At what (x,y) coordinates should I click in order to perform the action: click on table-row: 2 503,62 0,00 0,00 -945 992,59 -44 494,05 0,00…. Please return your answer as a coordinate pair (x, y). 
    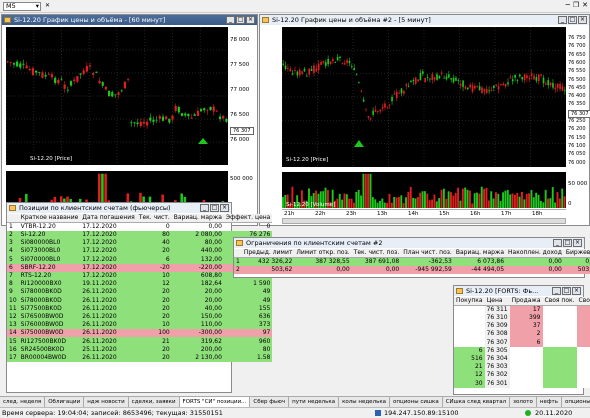
    Looking at the image, I should click on (412, 270).